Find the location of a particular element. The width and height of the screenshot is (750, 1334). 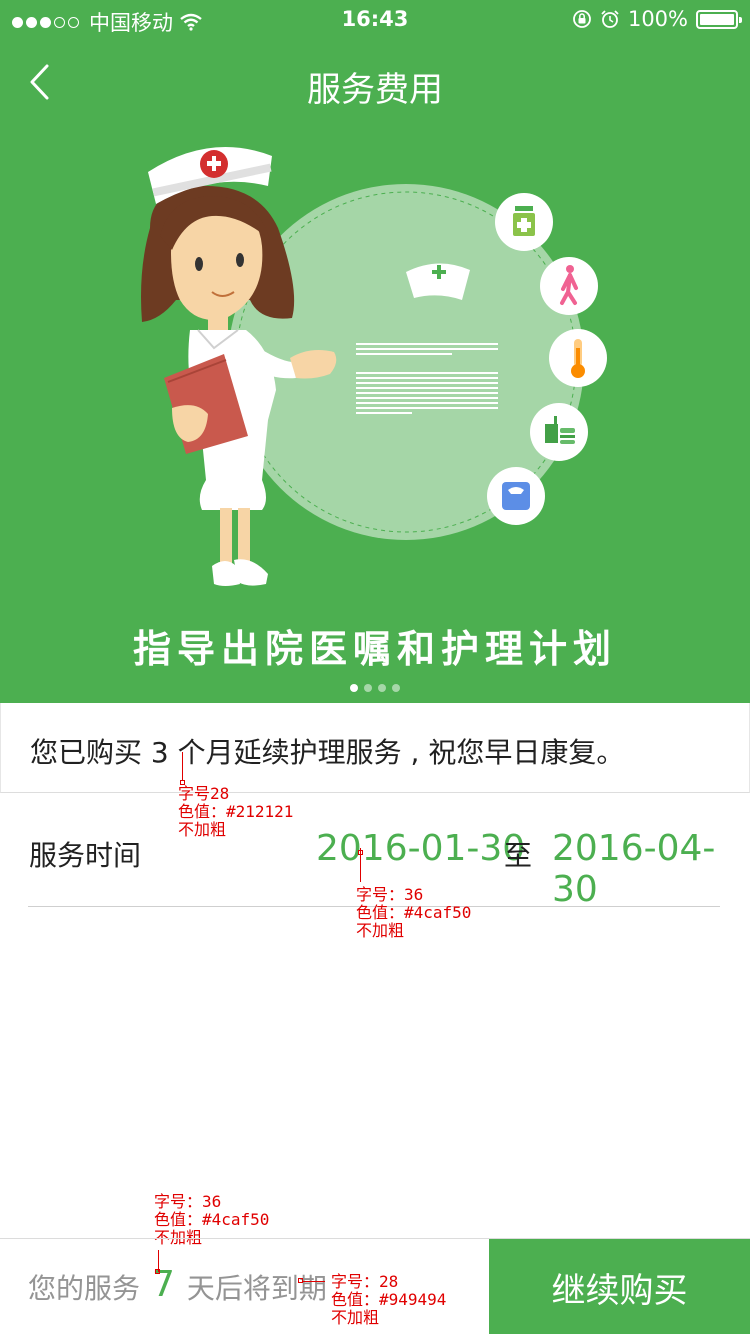

nurse-cap-icon is located at coordinates (438, 281).